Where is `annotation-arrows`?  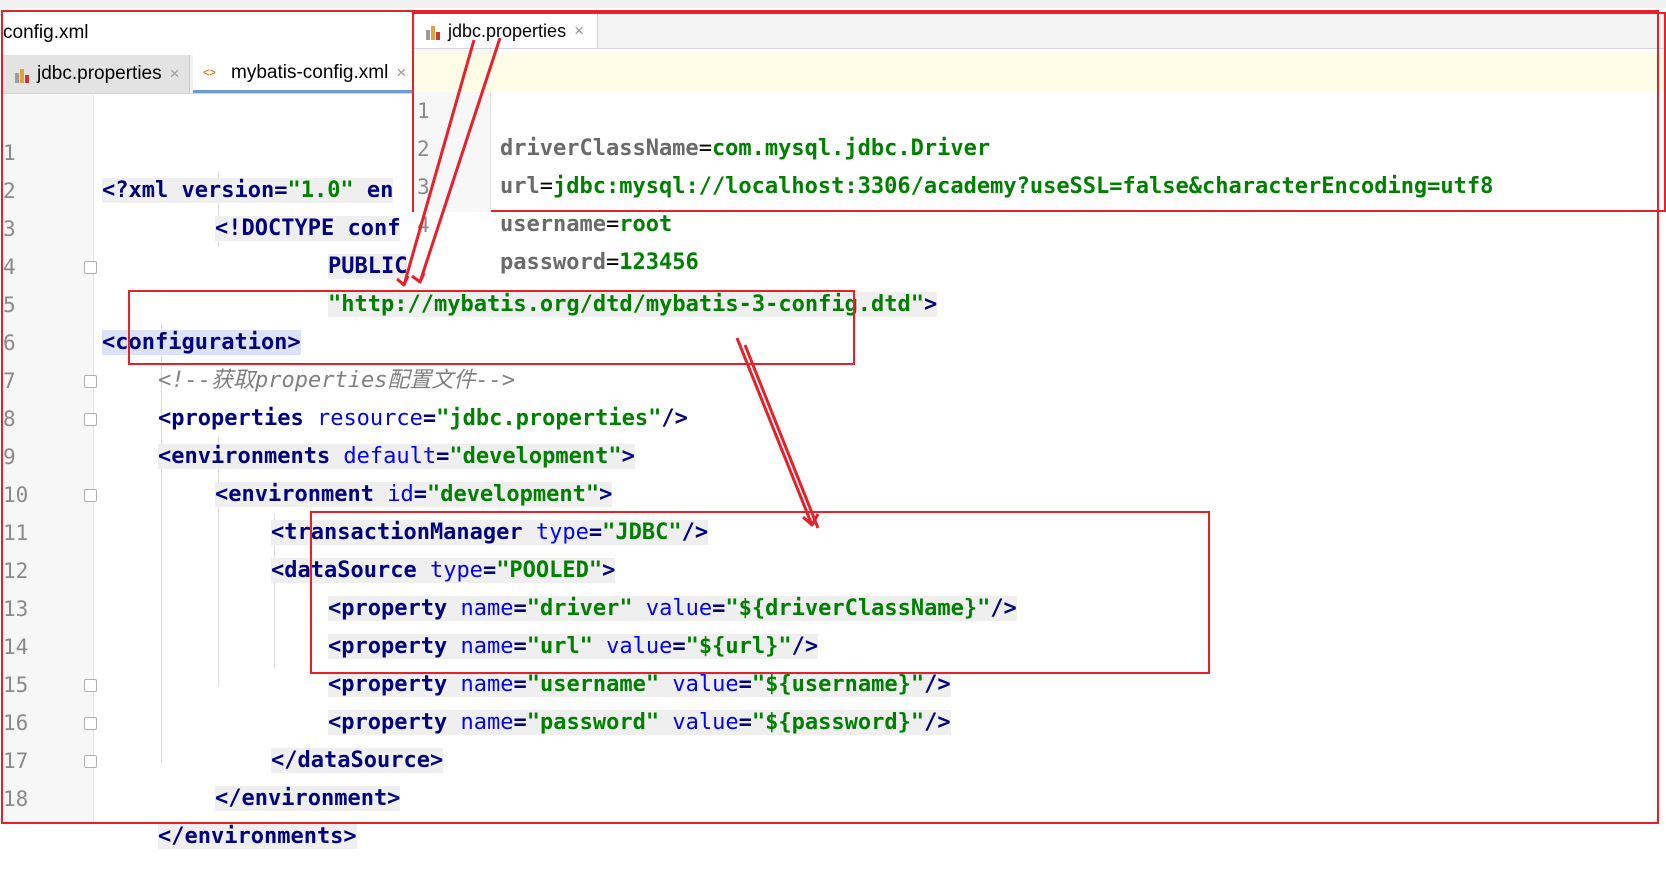
annotation-arrows is located at coordinates (608, 283).